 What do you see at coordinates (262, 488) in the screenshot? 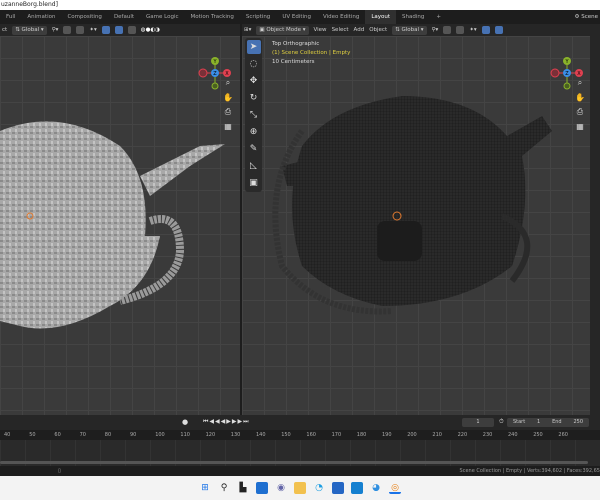
I see `widgets-icon` at bounding box center [262, 488].